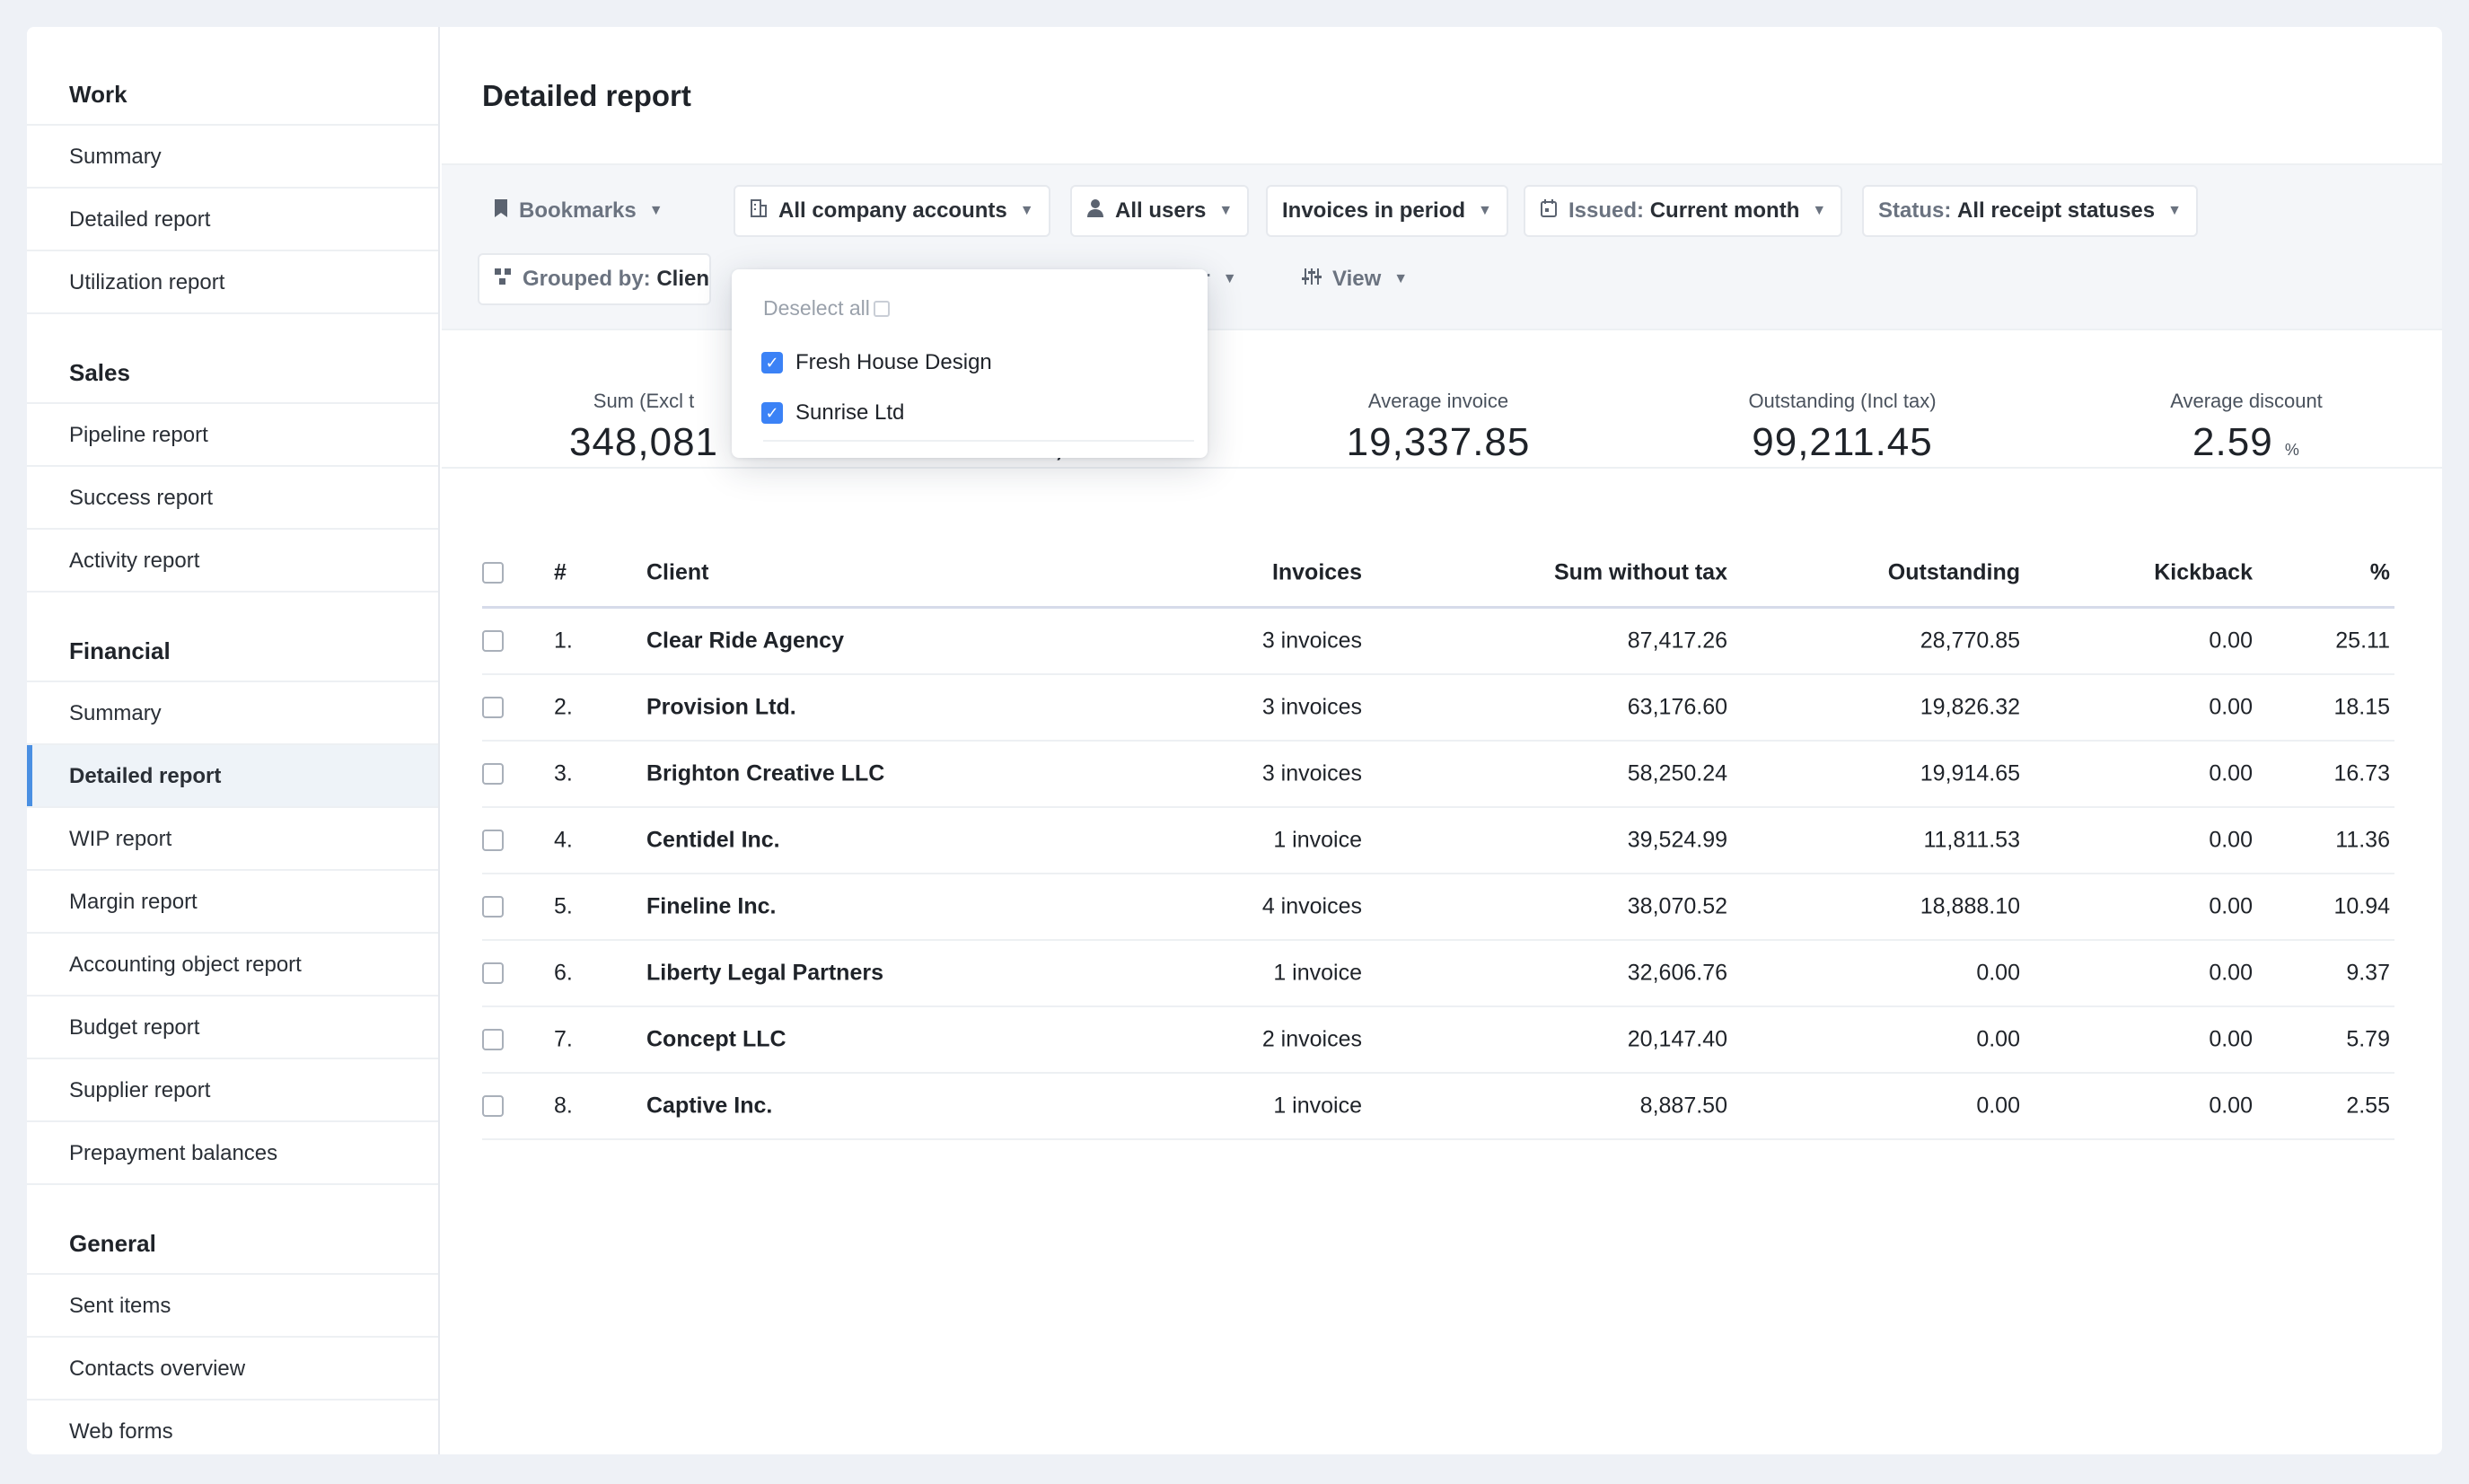  What do you see at coordinates (709, 1106) in the screenshot?
I see `row-client: Captive Inc.` at bounding box center [709, 1106].